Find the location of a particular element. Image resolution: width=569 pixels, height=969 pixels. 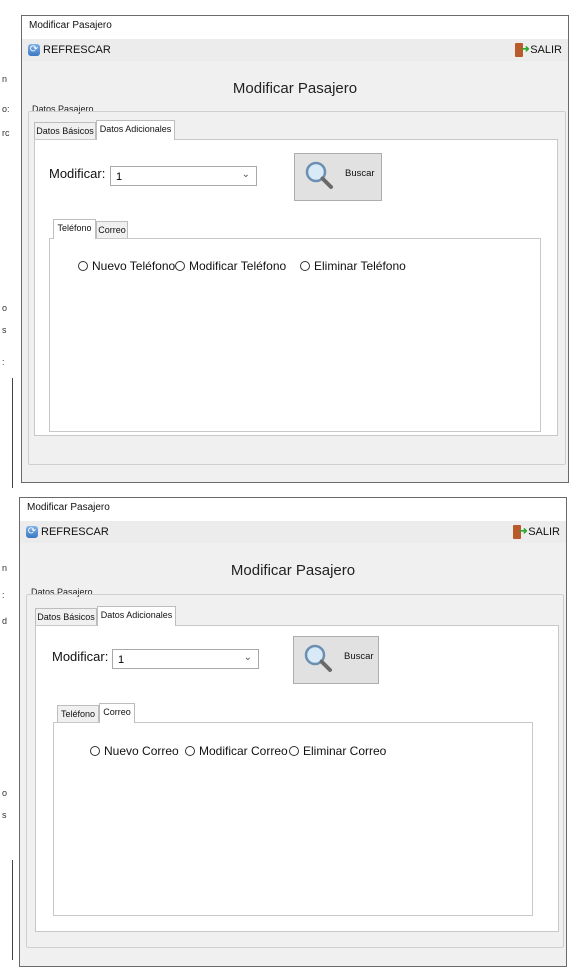

radio-label: Nuevo Correo is located at coordinates (141, 751).